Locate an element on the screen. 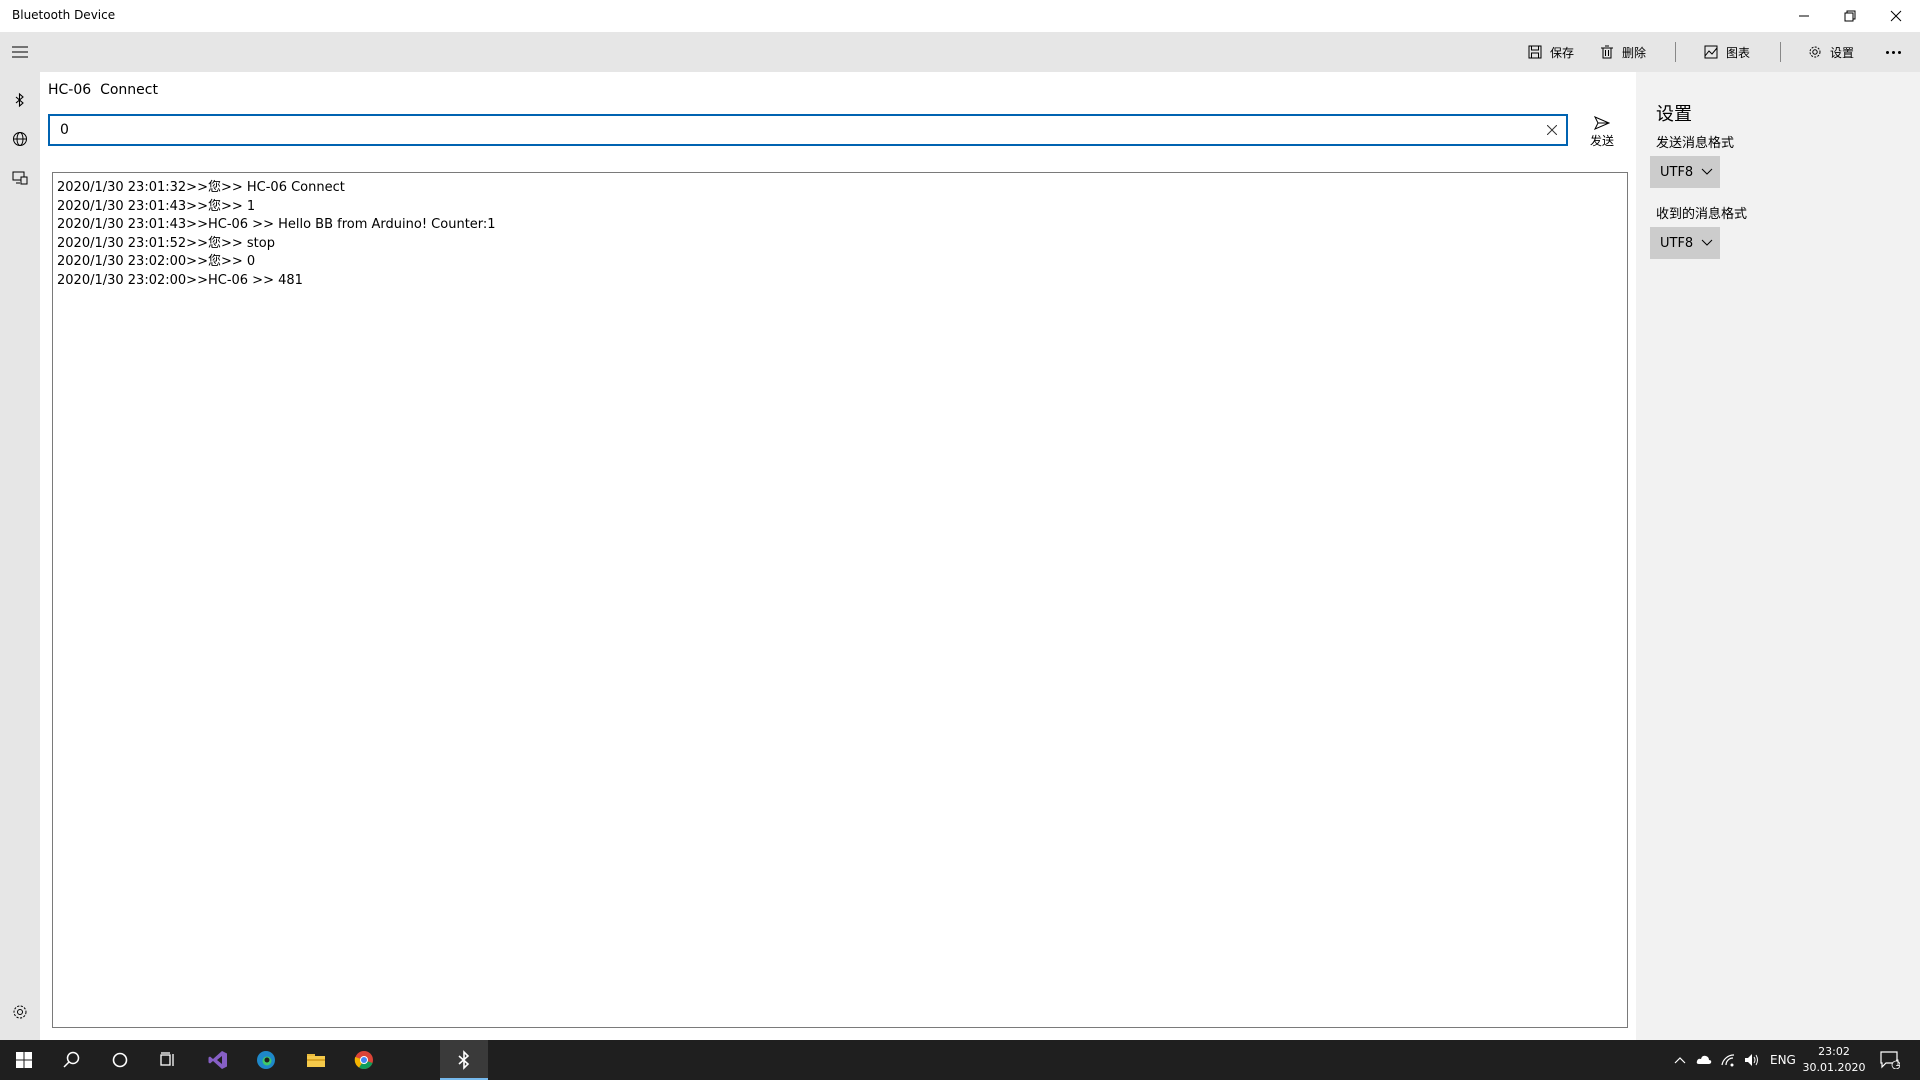  trash-icon is located at coordinates (1607, 52).